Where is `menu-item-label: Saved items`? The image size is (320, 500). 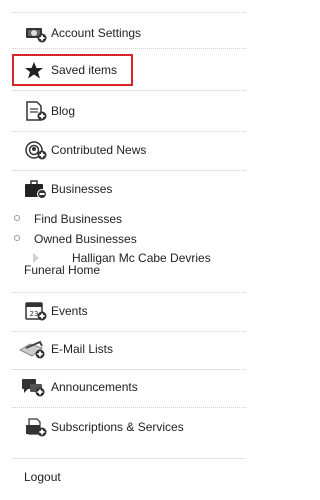 menu-item-label: Saved items is located at coordinates (84, 70).